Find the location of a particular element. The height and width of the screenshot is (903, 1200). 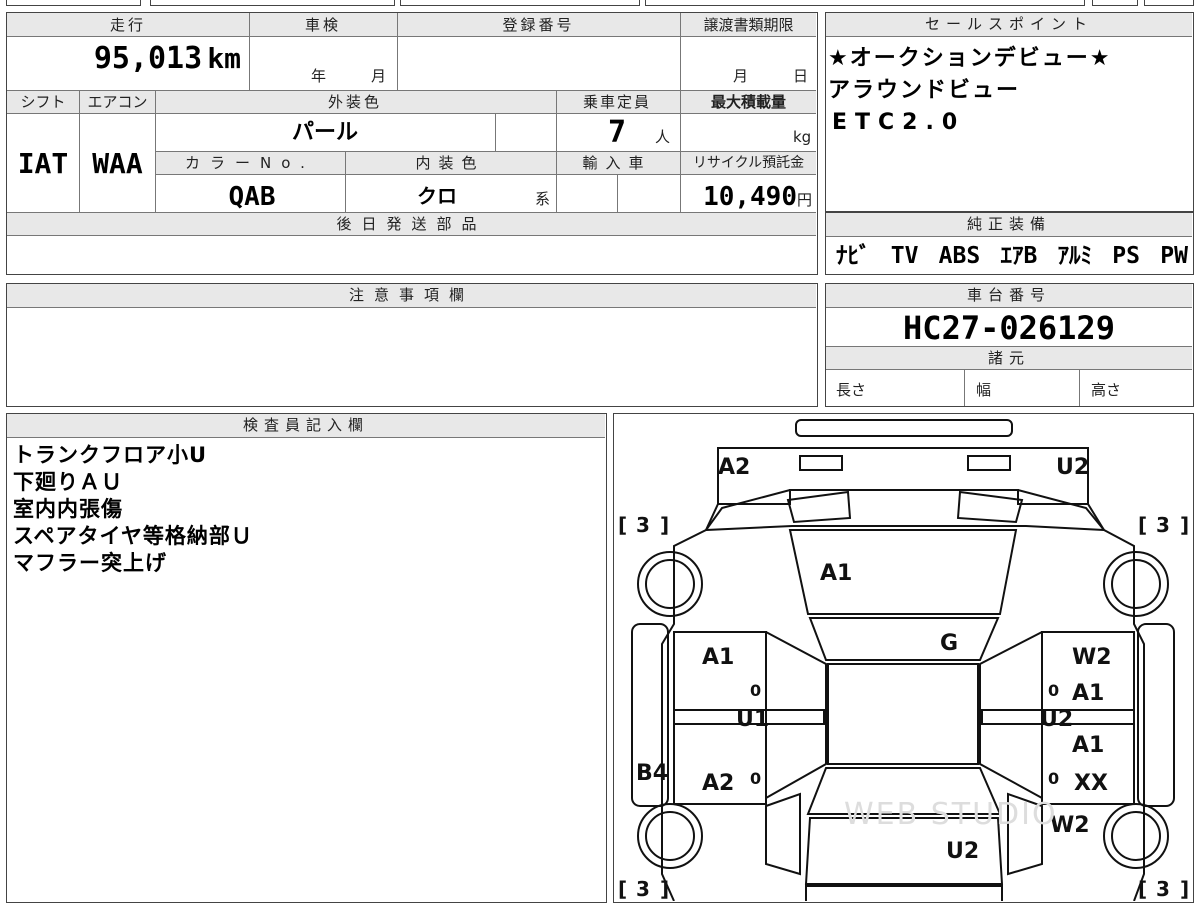

sales-points-list: ★オークションデビュー★ アラウンドビュー ETC2.0 is located at coordinates (969, 91).